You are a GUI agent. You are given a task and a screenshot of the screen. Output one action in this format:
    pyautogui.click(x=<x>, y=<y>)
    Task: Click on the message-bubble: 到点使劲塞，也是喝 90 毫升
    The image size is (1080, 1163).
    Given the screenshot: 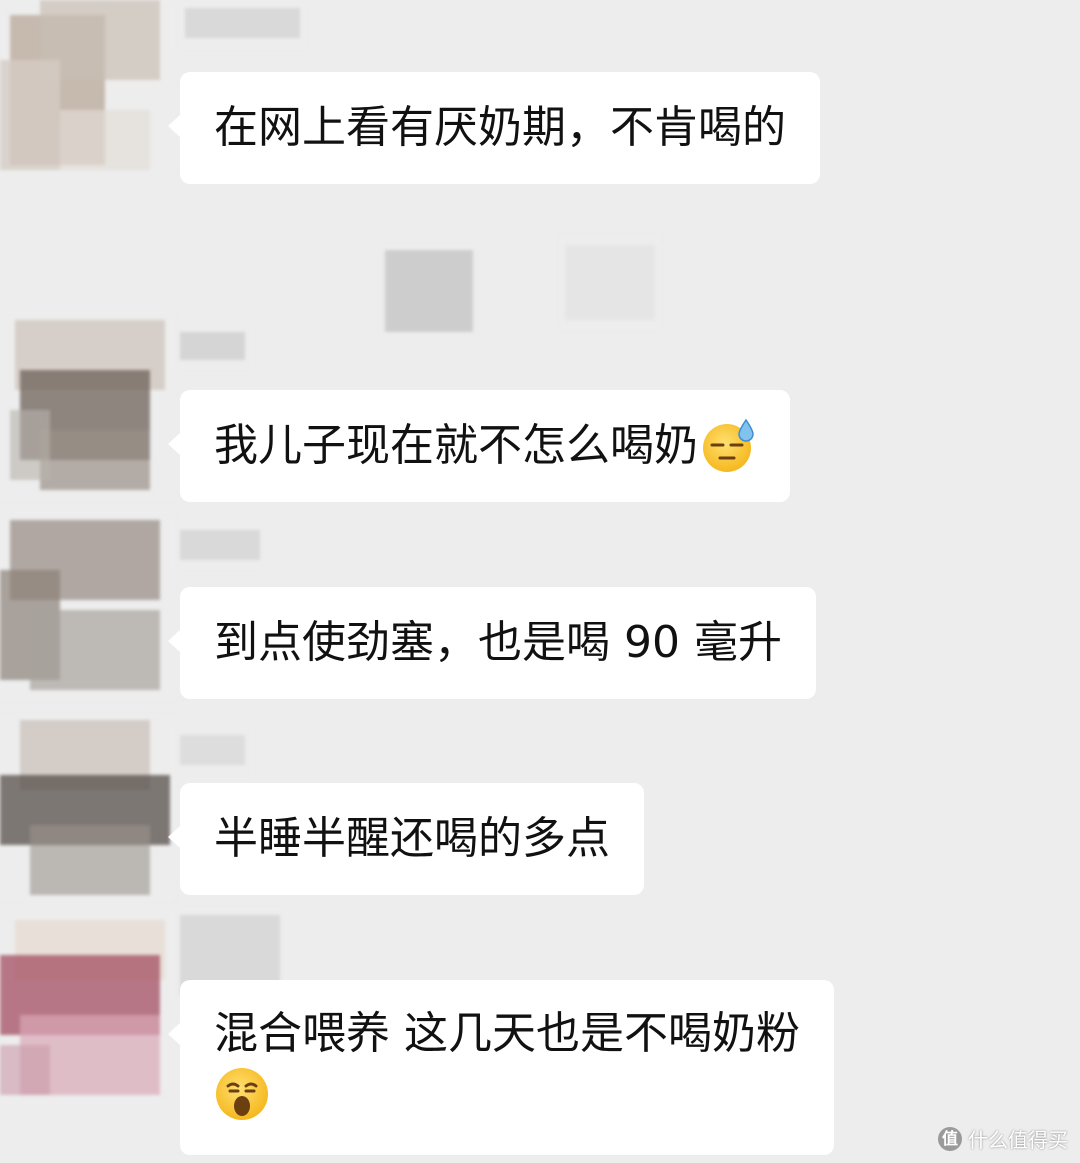 What is the action you would take?
    pyautogui.click(x=492, y=643)
    